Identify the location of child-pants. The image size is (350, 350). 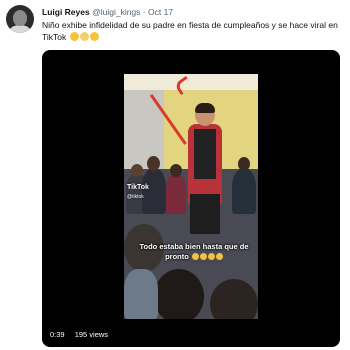
(205, 214).